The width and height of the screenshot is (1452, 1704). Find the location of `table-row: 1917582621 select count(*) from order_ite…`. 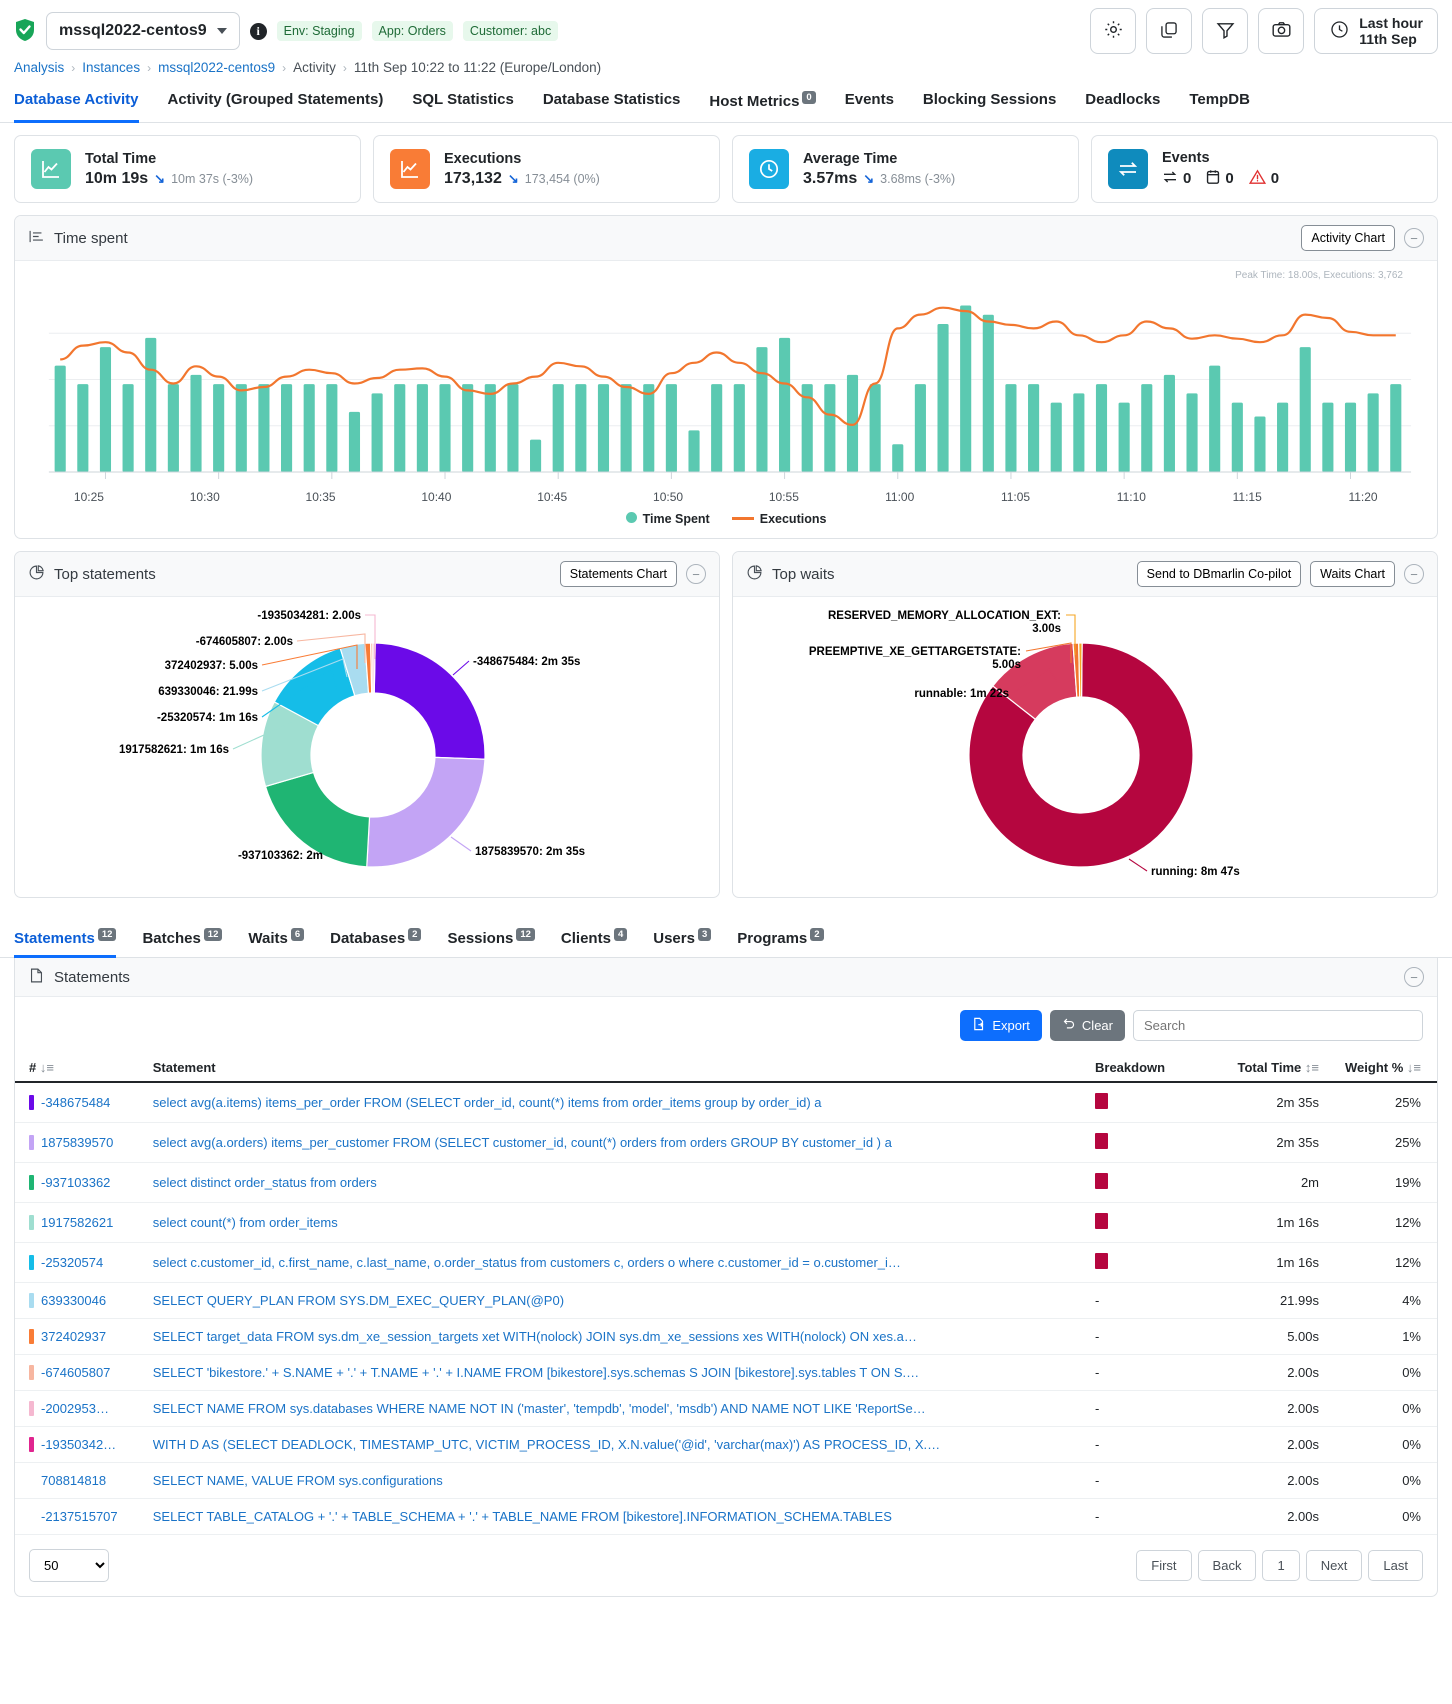

table-row: 1917582621 select count(*) from order_ite… is located at coordinates (726, 1222).